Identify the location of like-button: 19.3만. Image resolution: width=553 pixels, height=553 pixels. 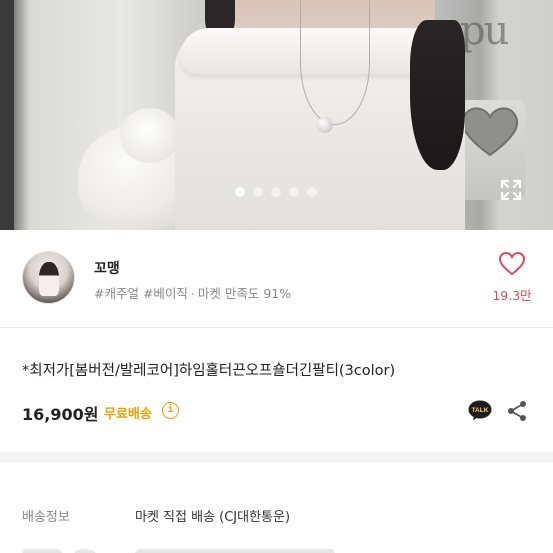
(512, 277).